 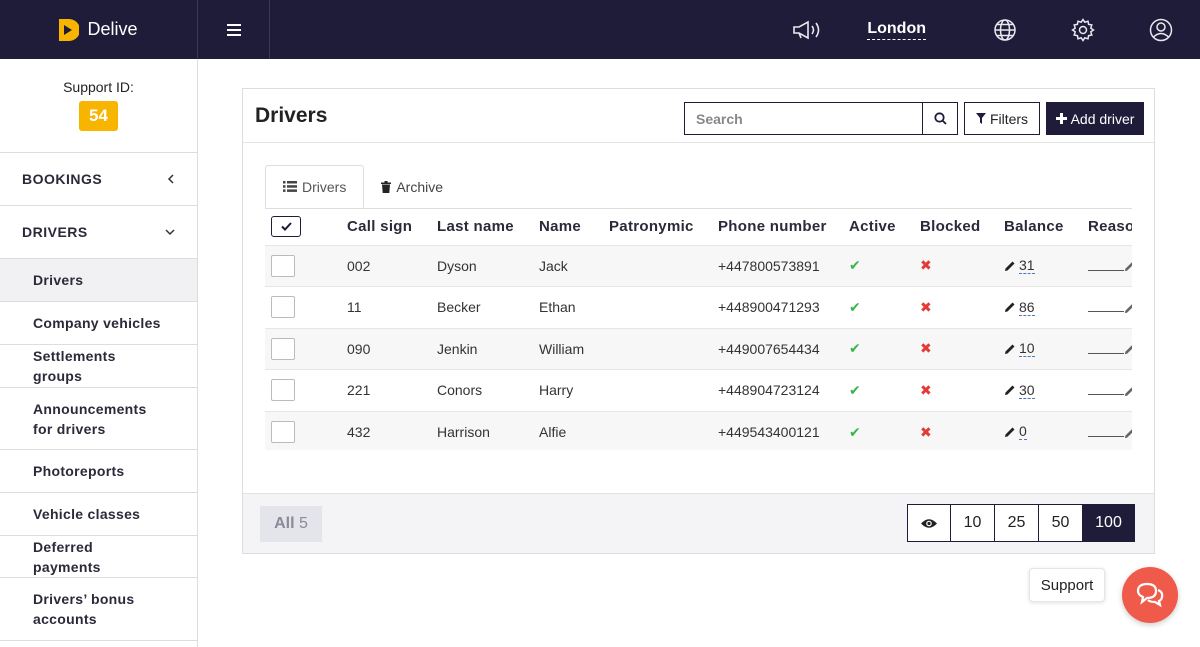 I want to click on sidebar-item-deferred-payments: Deferred payments, so click(x=98, y=557).